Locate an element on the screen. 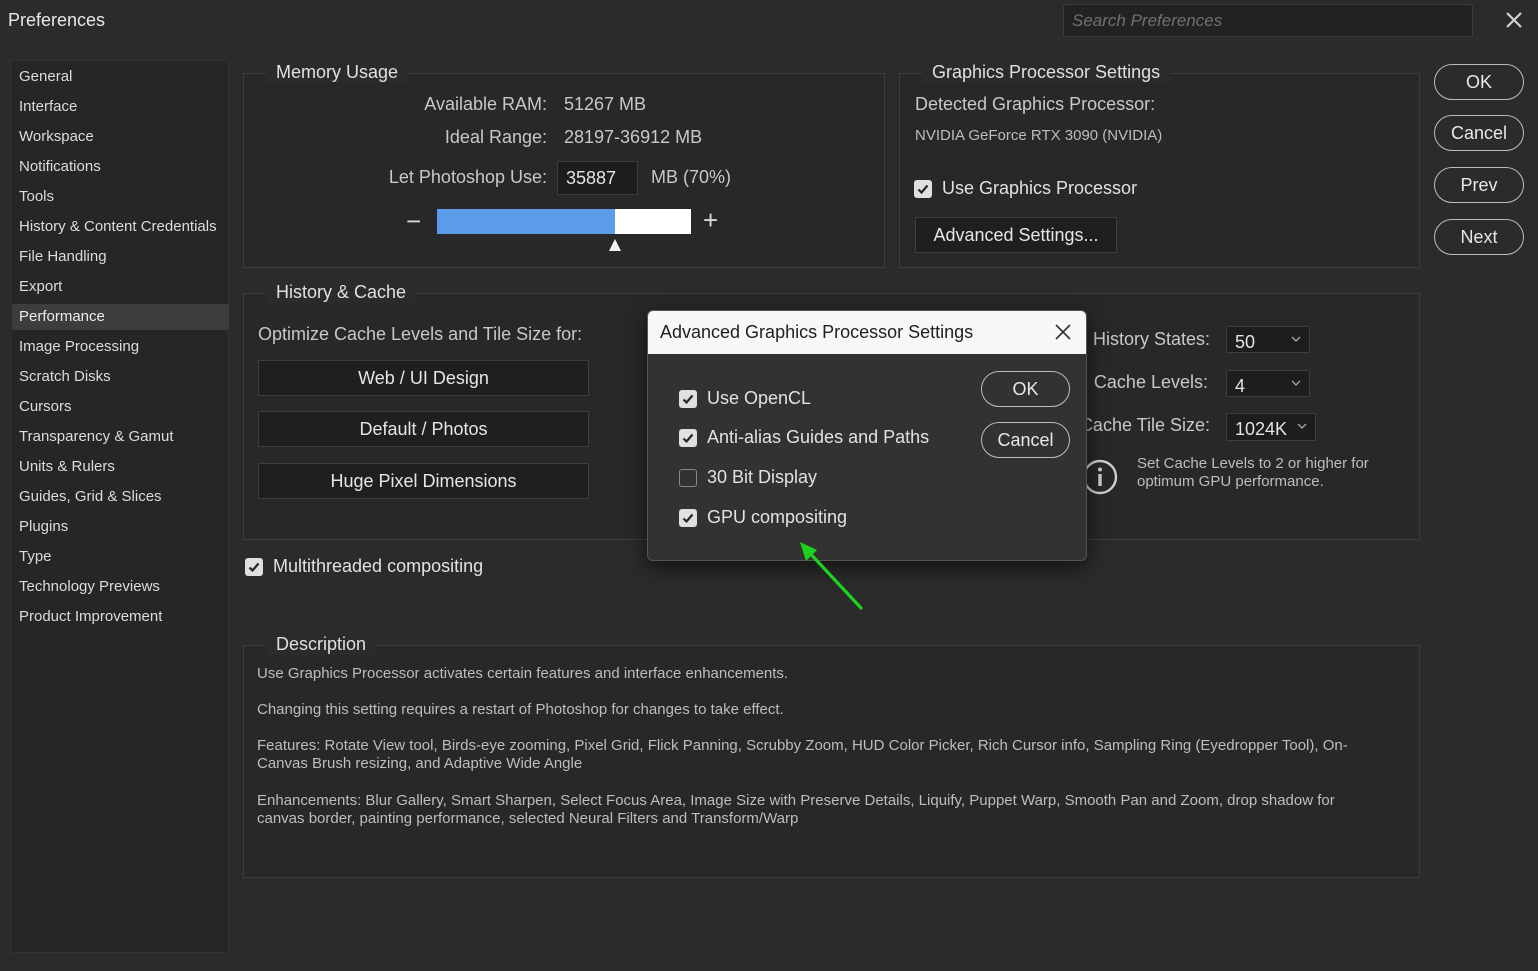 The height and width of the screenshot is (971, 1538). sidebar-item-notifications: Notifications is located at coordinates (120, 167).